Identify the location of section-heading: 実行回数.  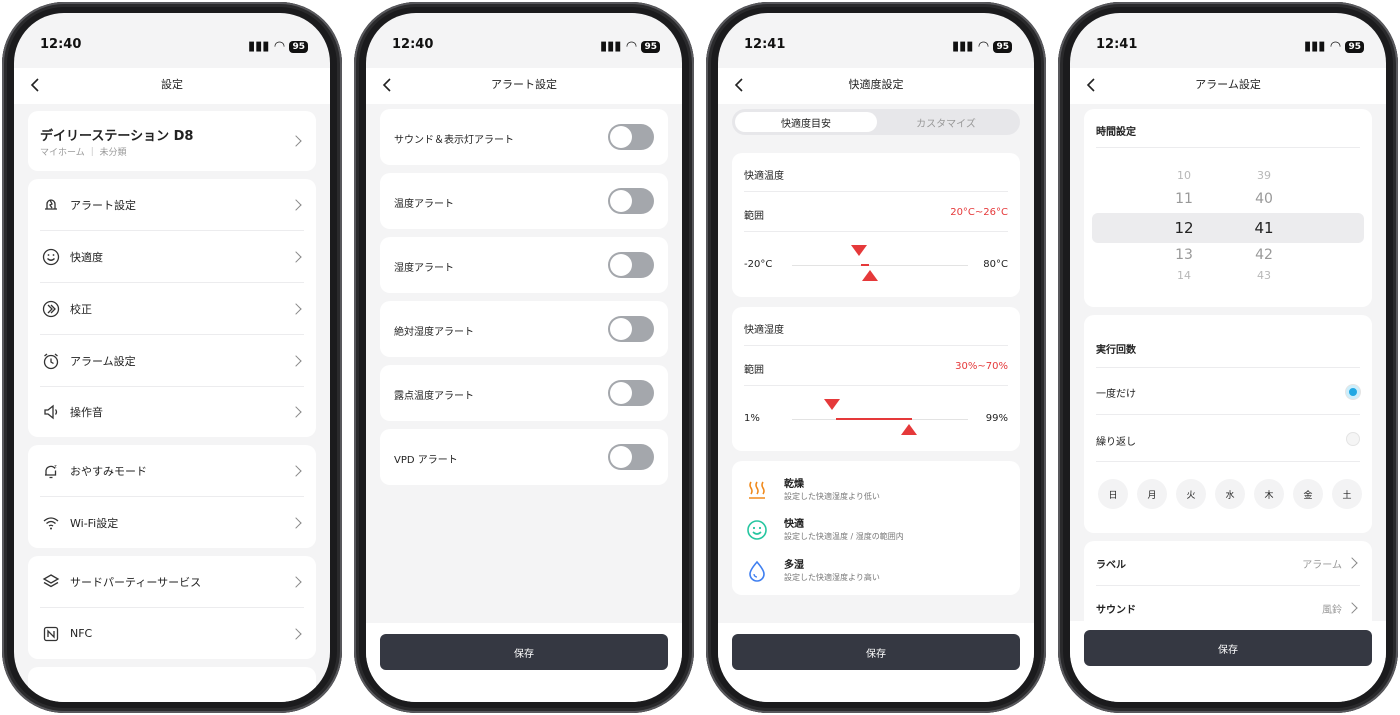
(1116, 350).